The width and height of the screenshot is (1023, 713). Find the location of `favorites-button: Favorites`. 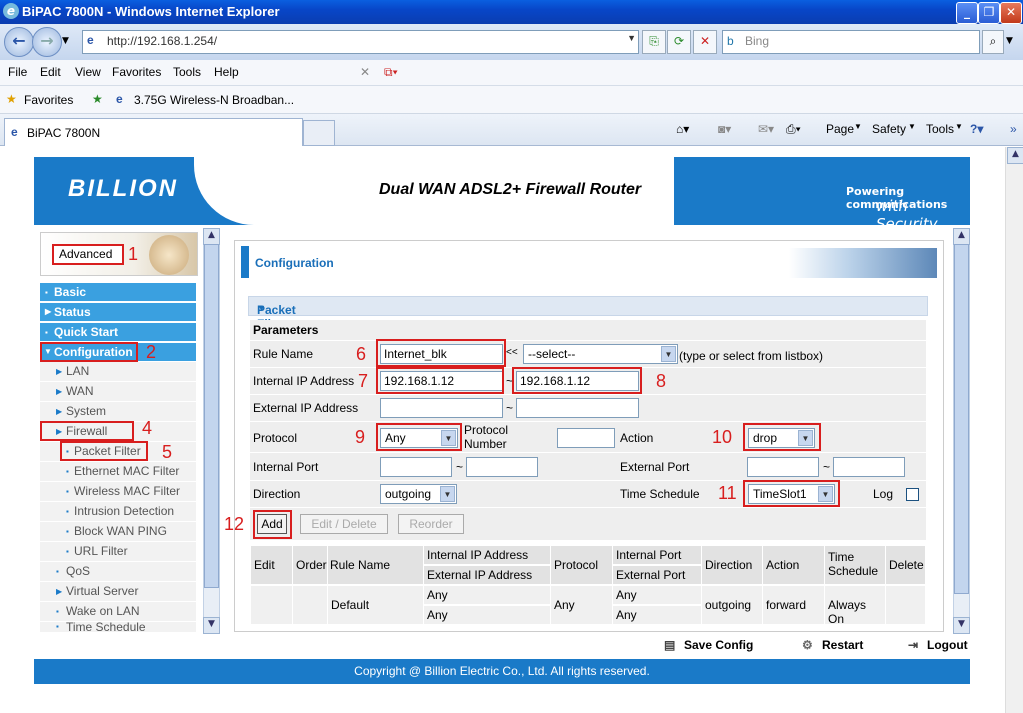

favorites-button: Favorites is located at coordinates (48, 100).